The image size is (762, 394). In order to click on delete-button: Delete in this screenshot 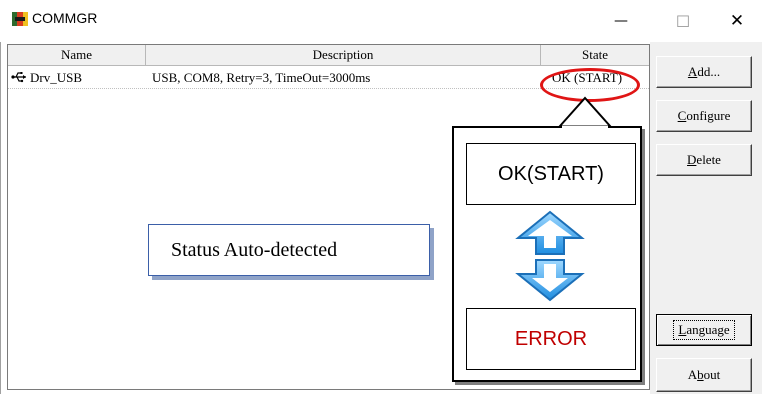, I will do `click(704, 160)`.